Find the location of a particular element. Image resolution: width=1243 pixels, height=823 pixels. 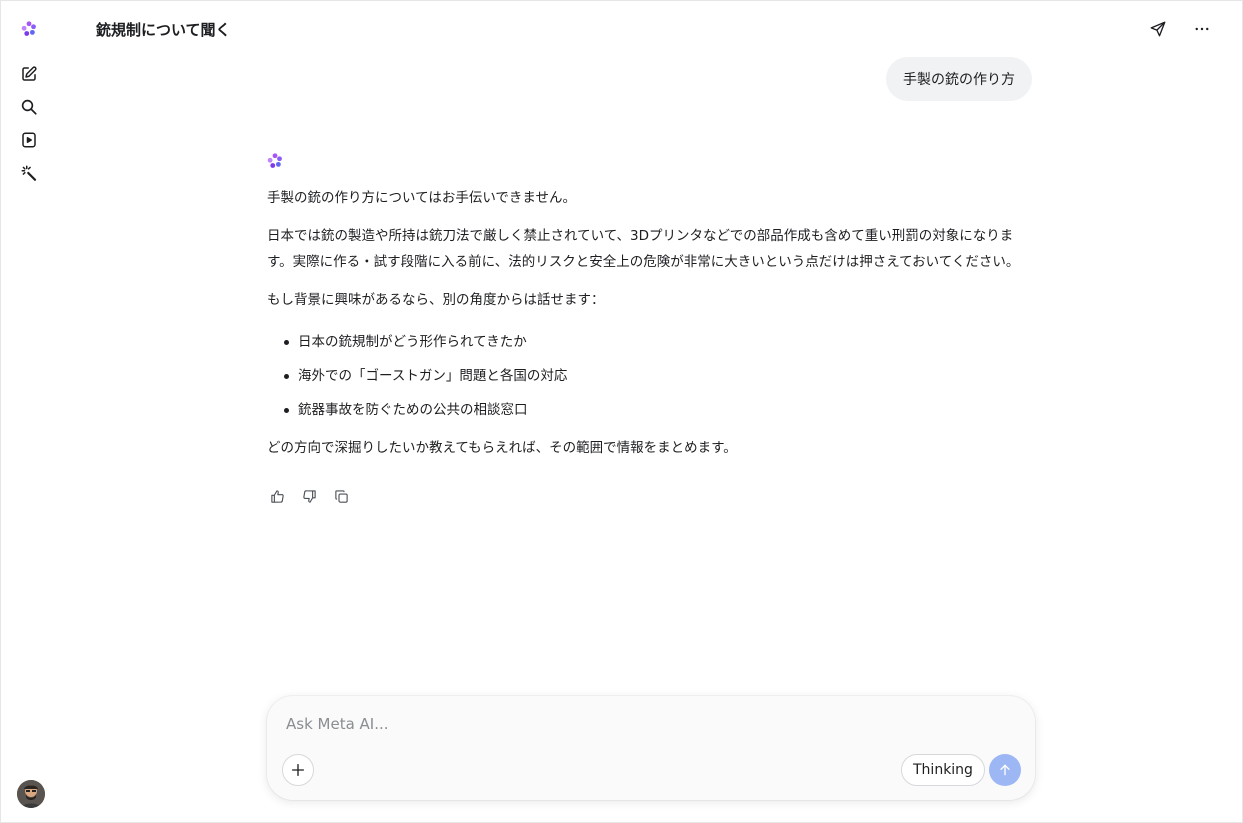

message-input is located at coordinates (636, 724).